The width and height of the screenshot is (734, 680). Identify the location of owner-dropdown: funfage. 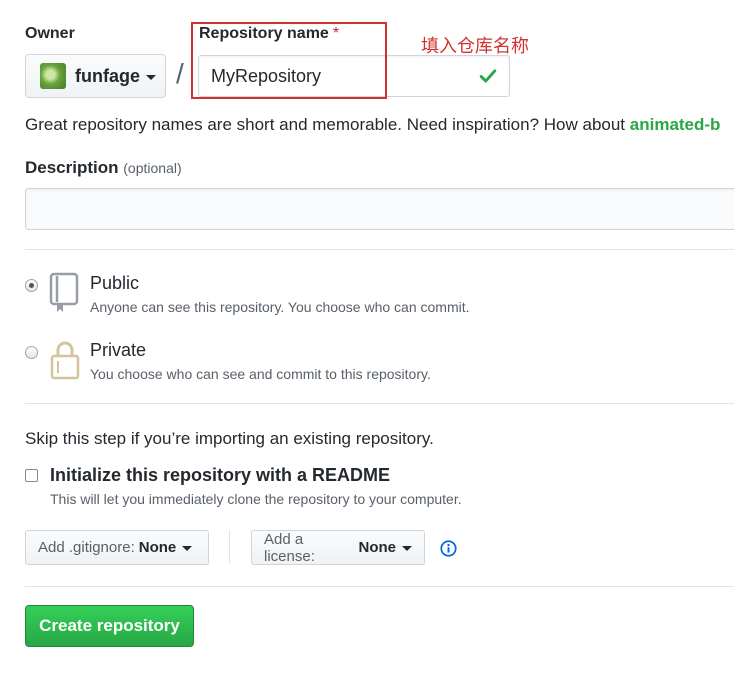
(95, 76).